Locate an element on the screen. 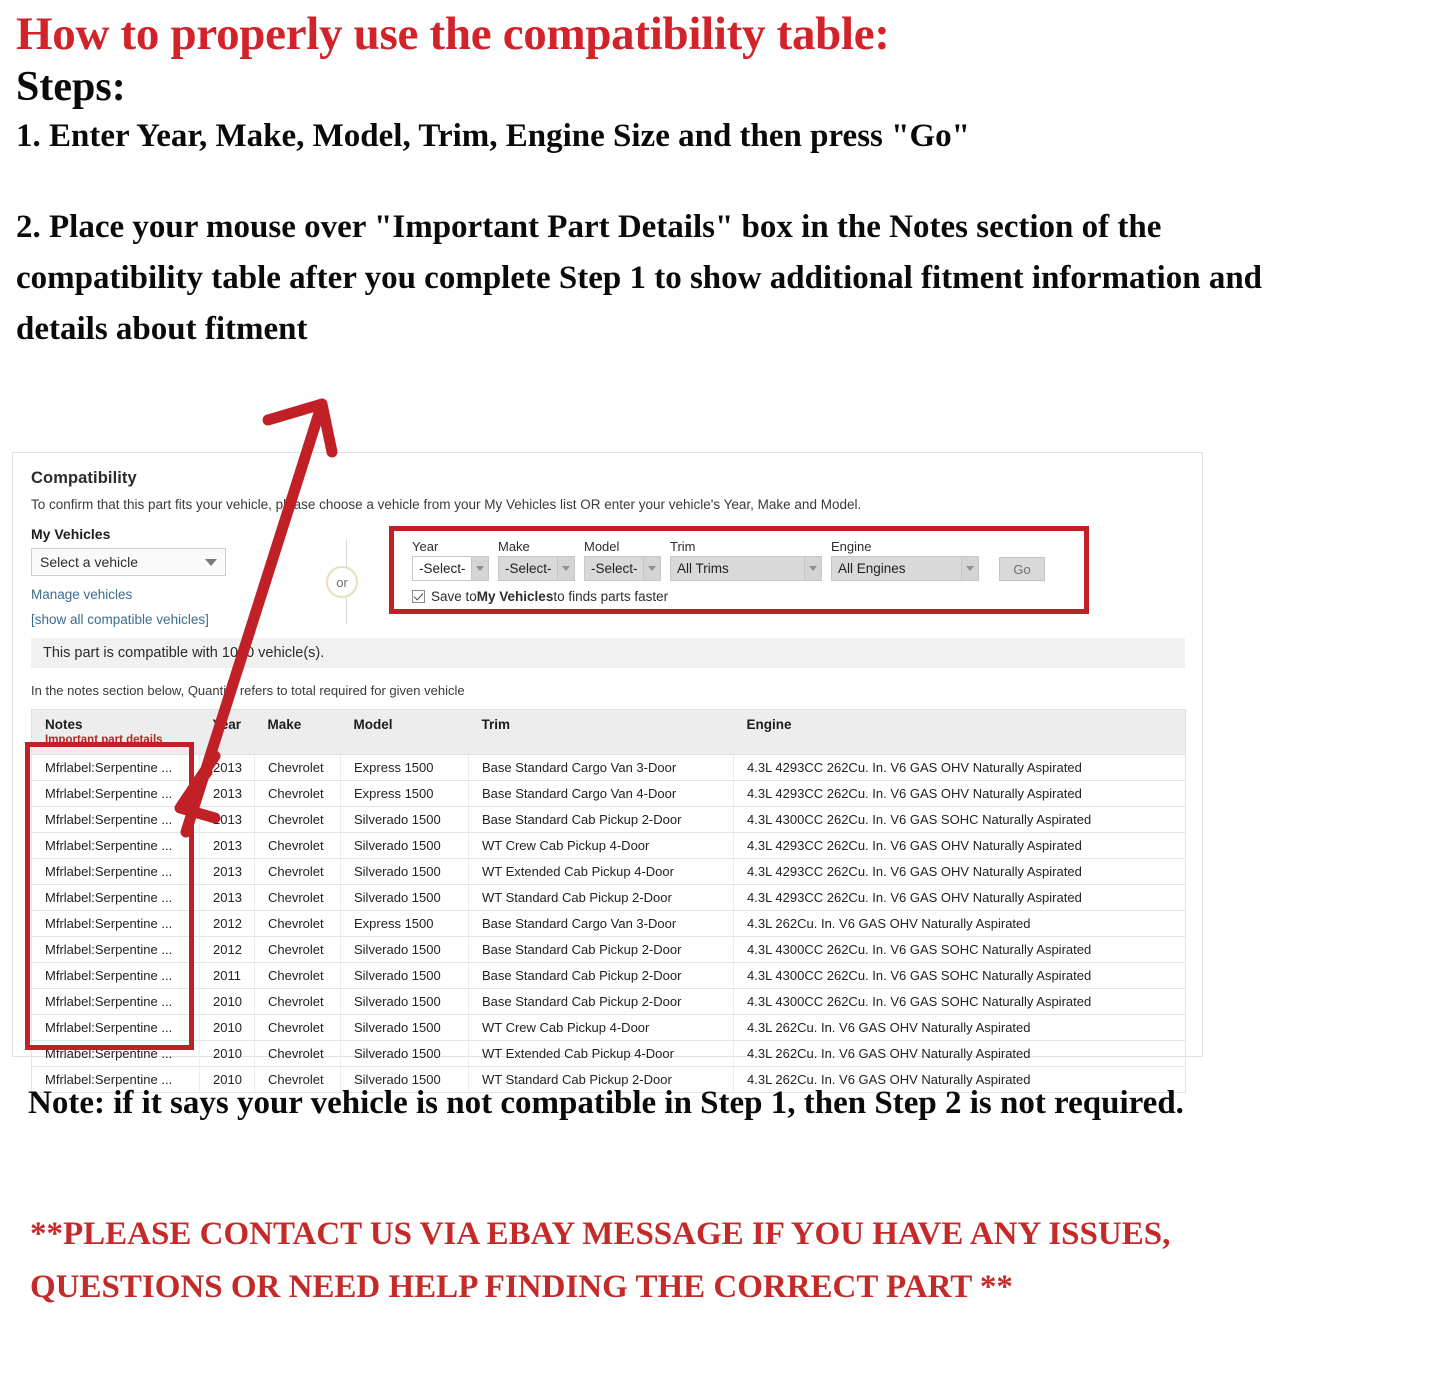  cell-year: 2012 is located at coordinates (227, 923).